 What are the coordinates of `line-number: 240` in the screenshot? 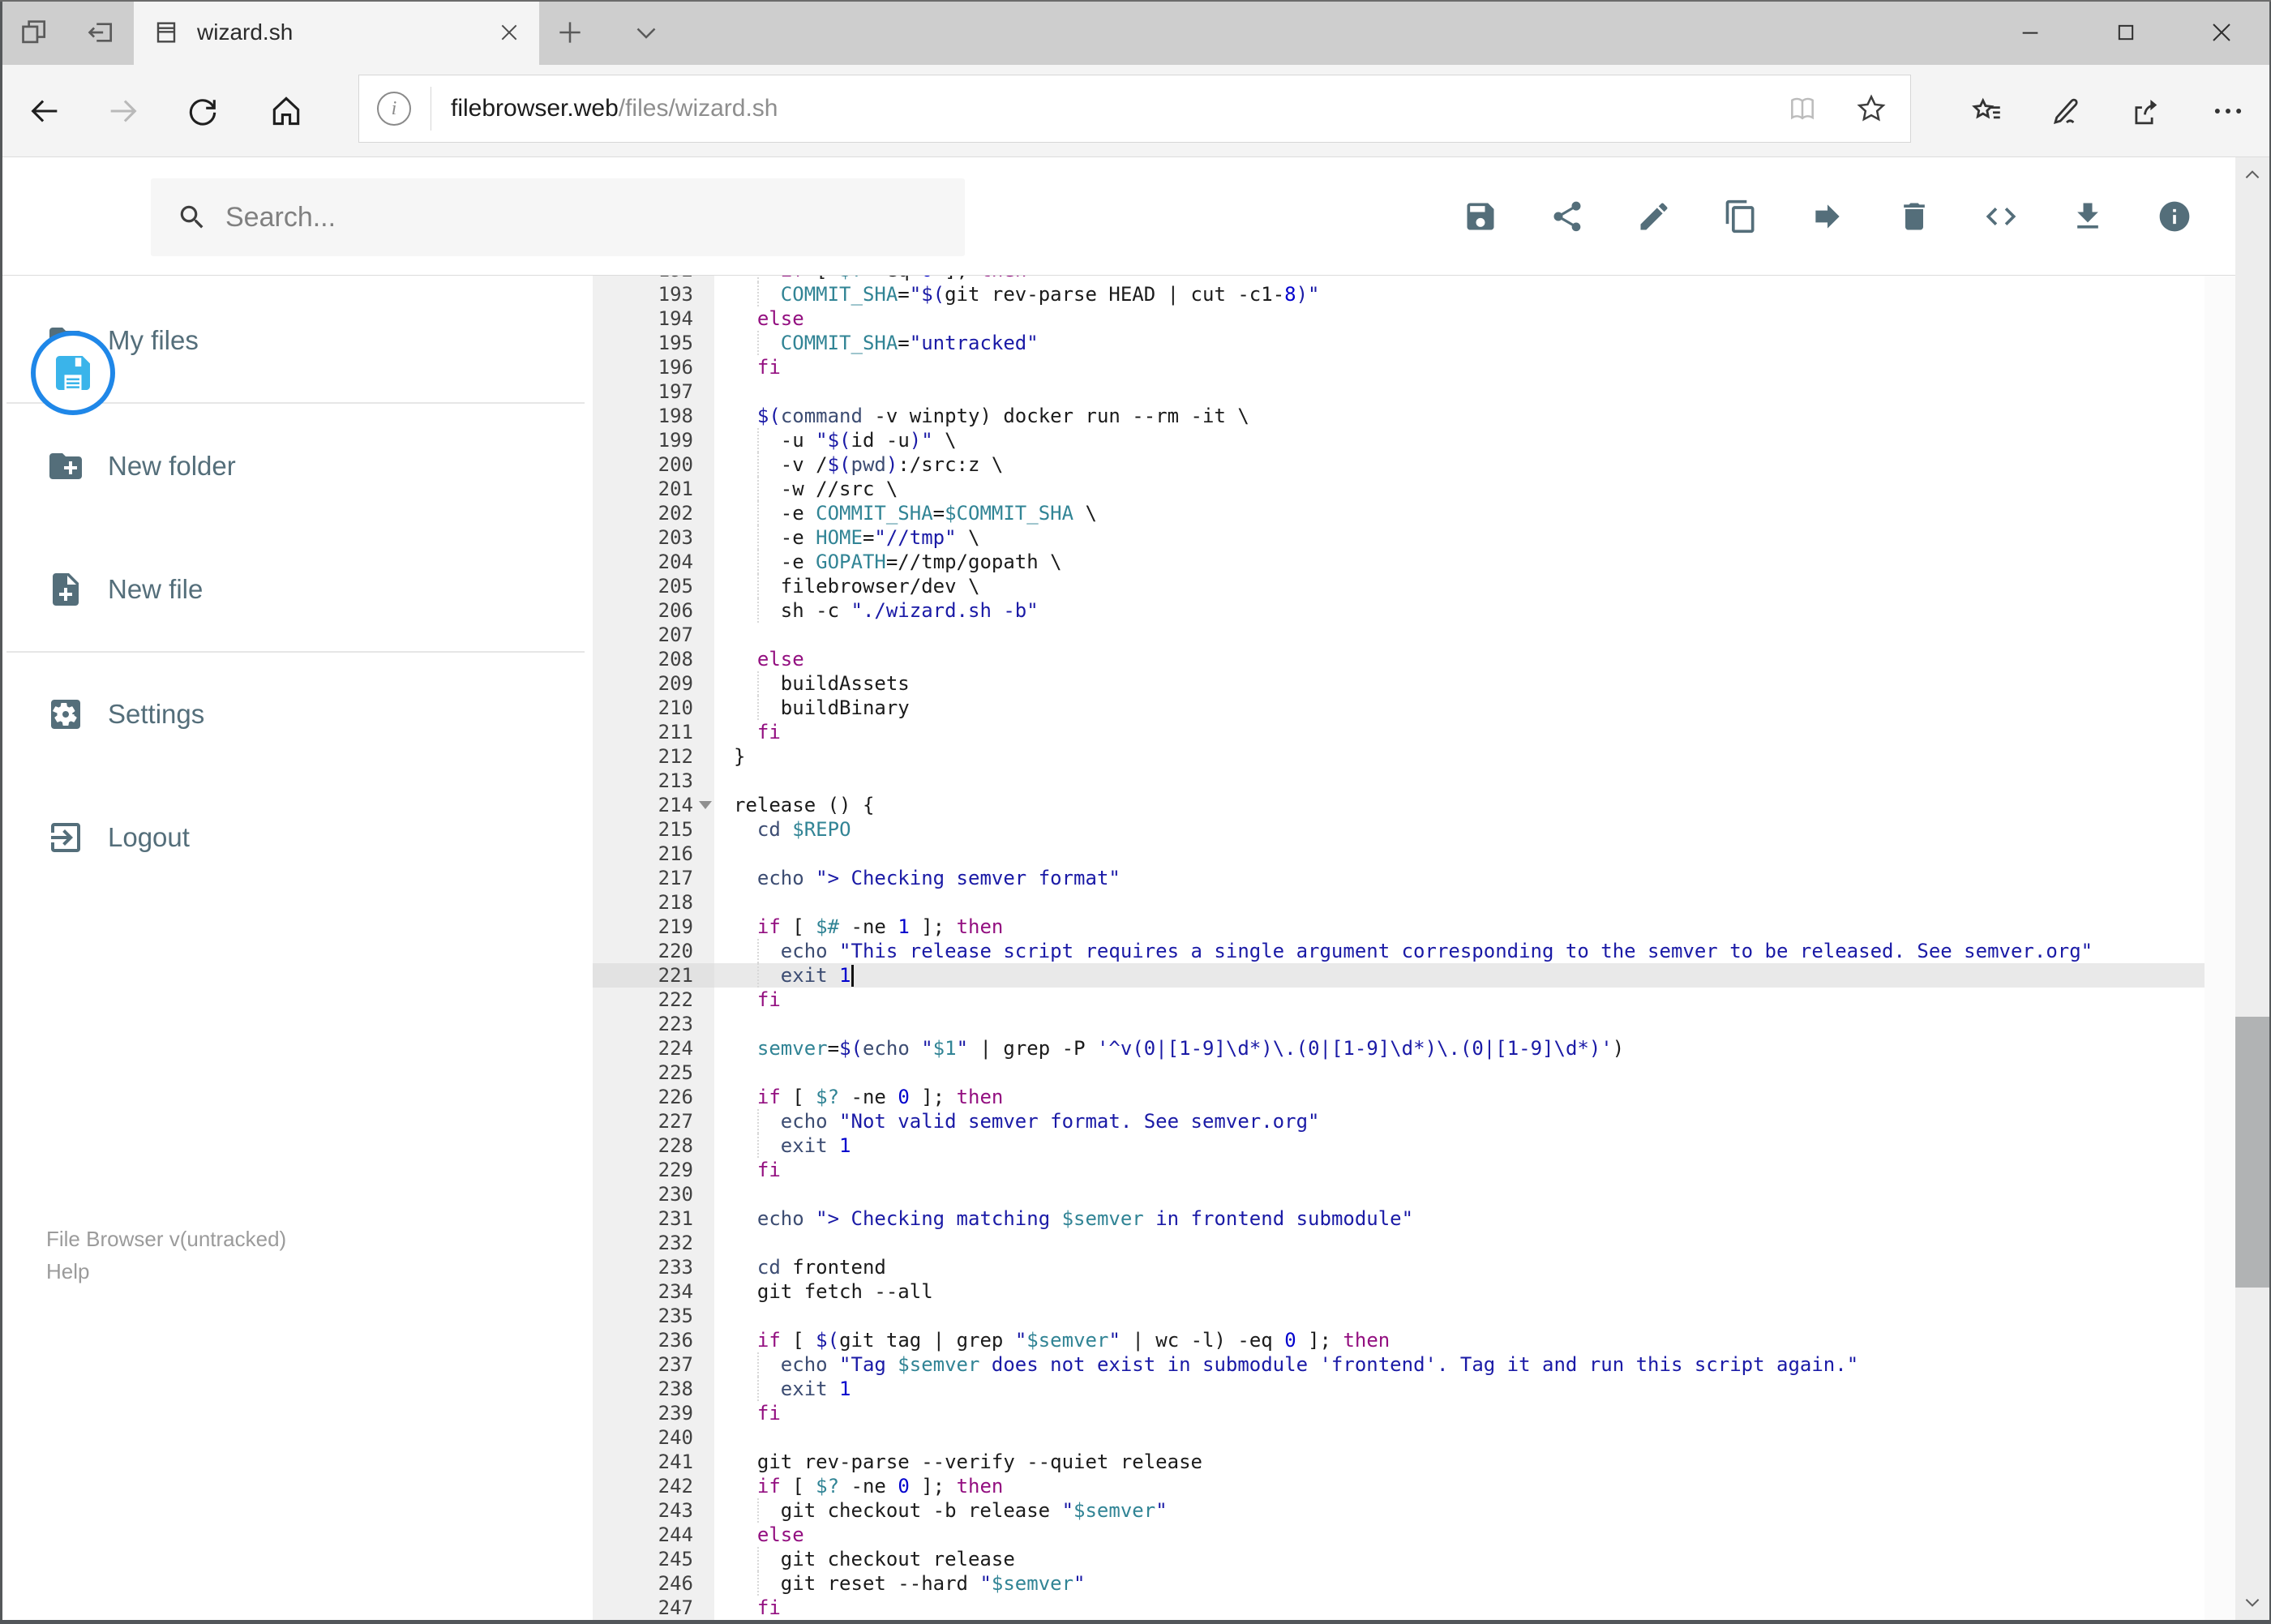 It's located at (654, 1437).